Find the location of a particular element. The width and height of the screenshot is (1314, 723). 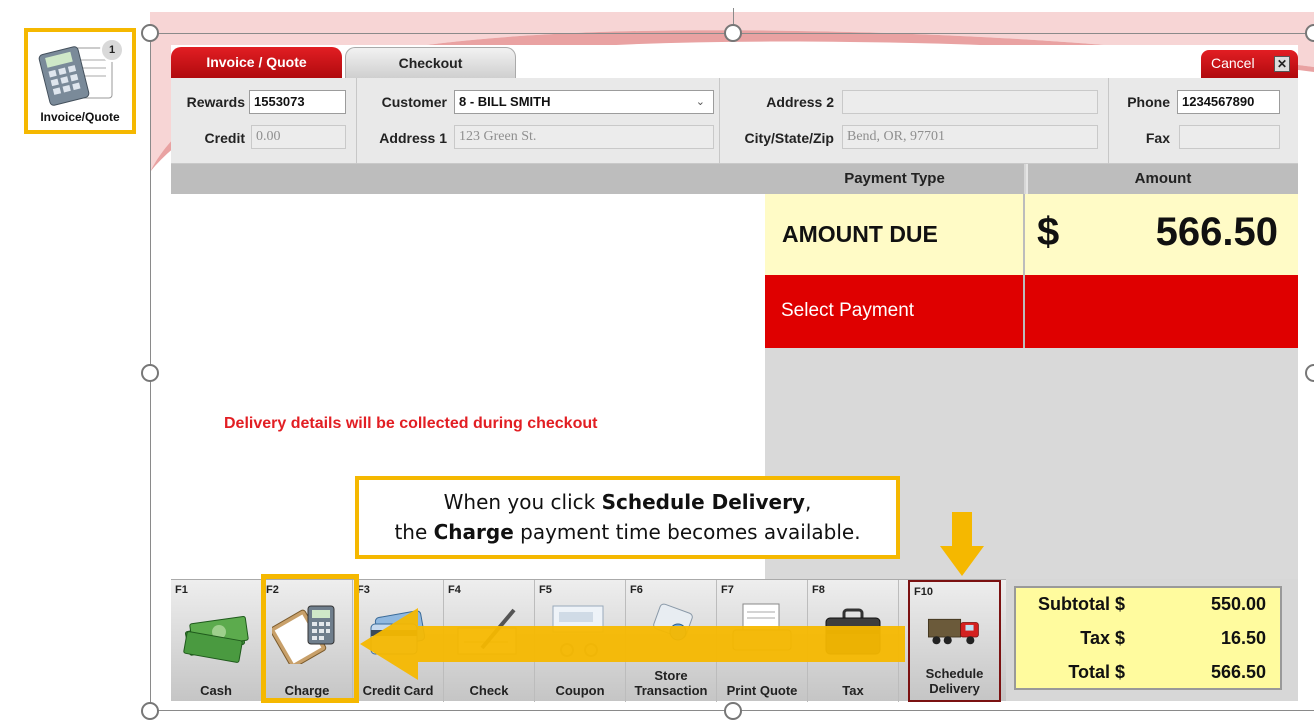

total-value: 566.50 is located at coordinates (1238, 672).